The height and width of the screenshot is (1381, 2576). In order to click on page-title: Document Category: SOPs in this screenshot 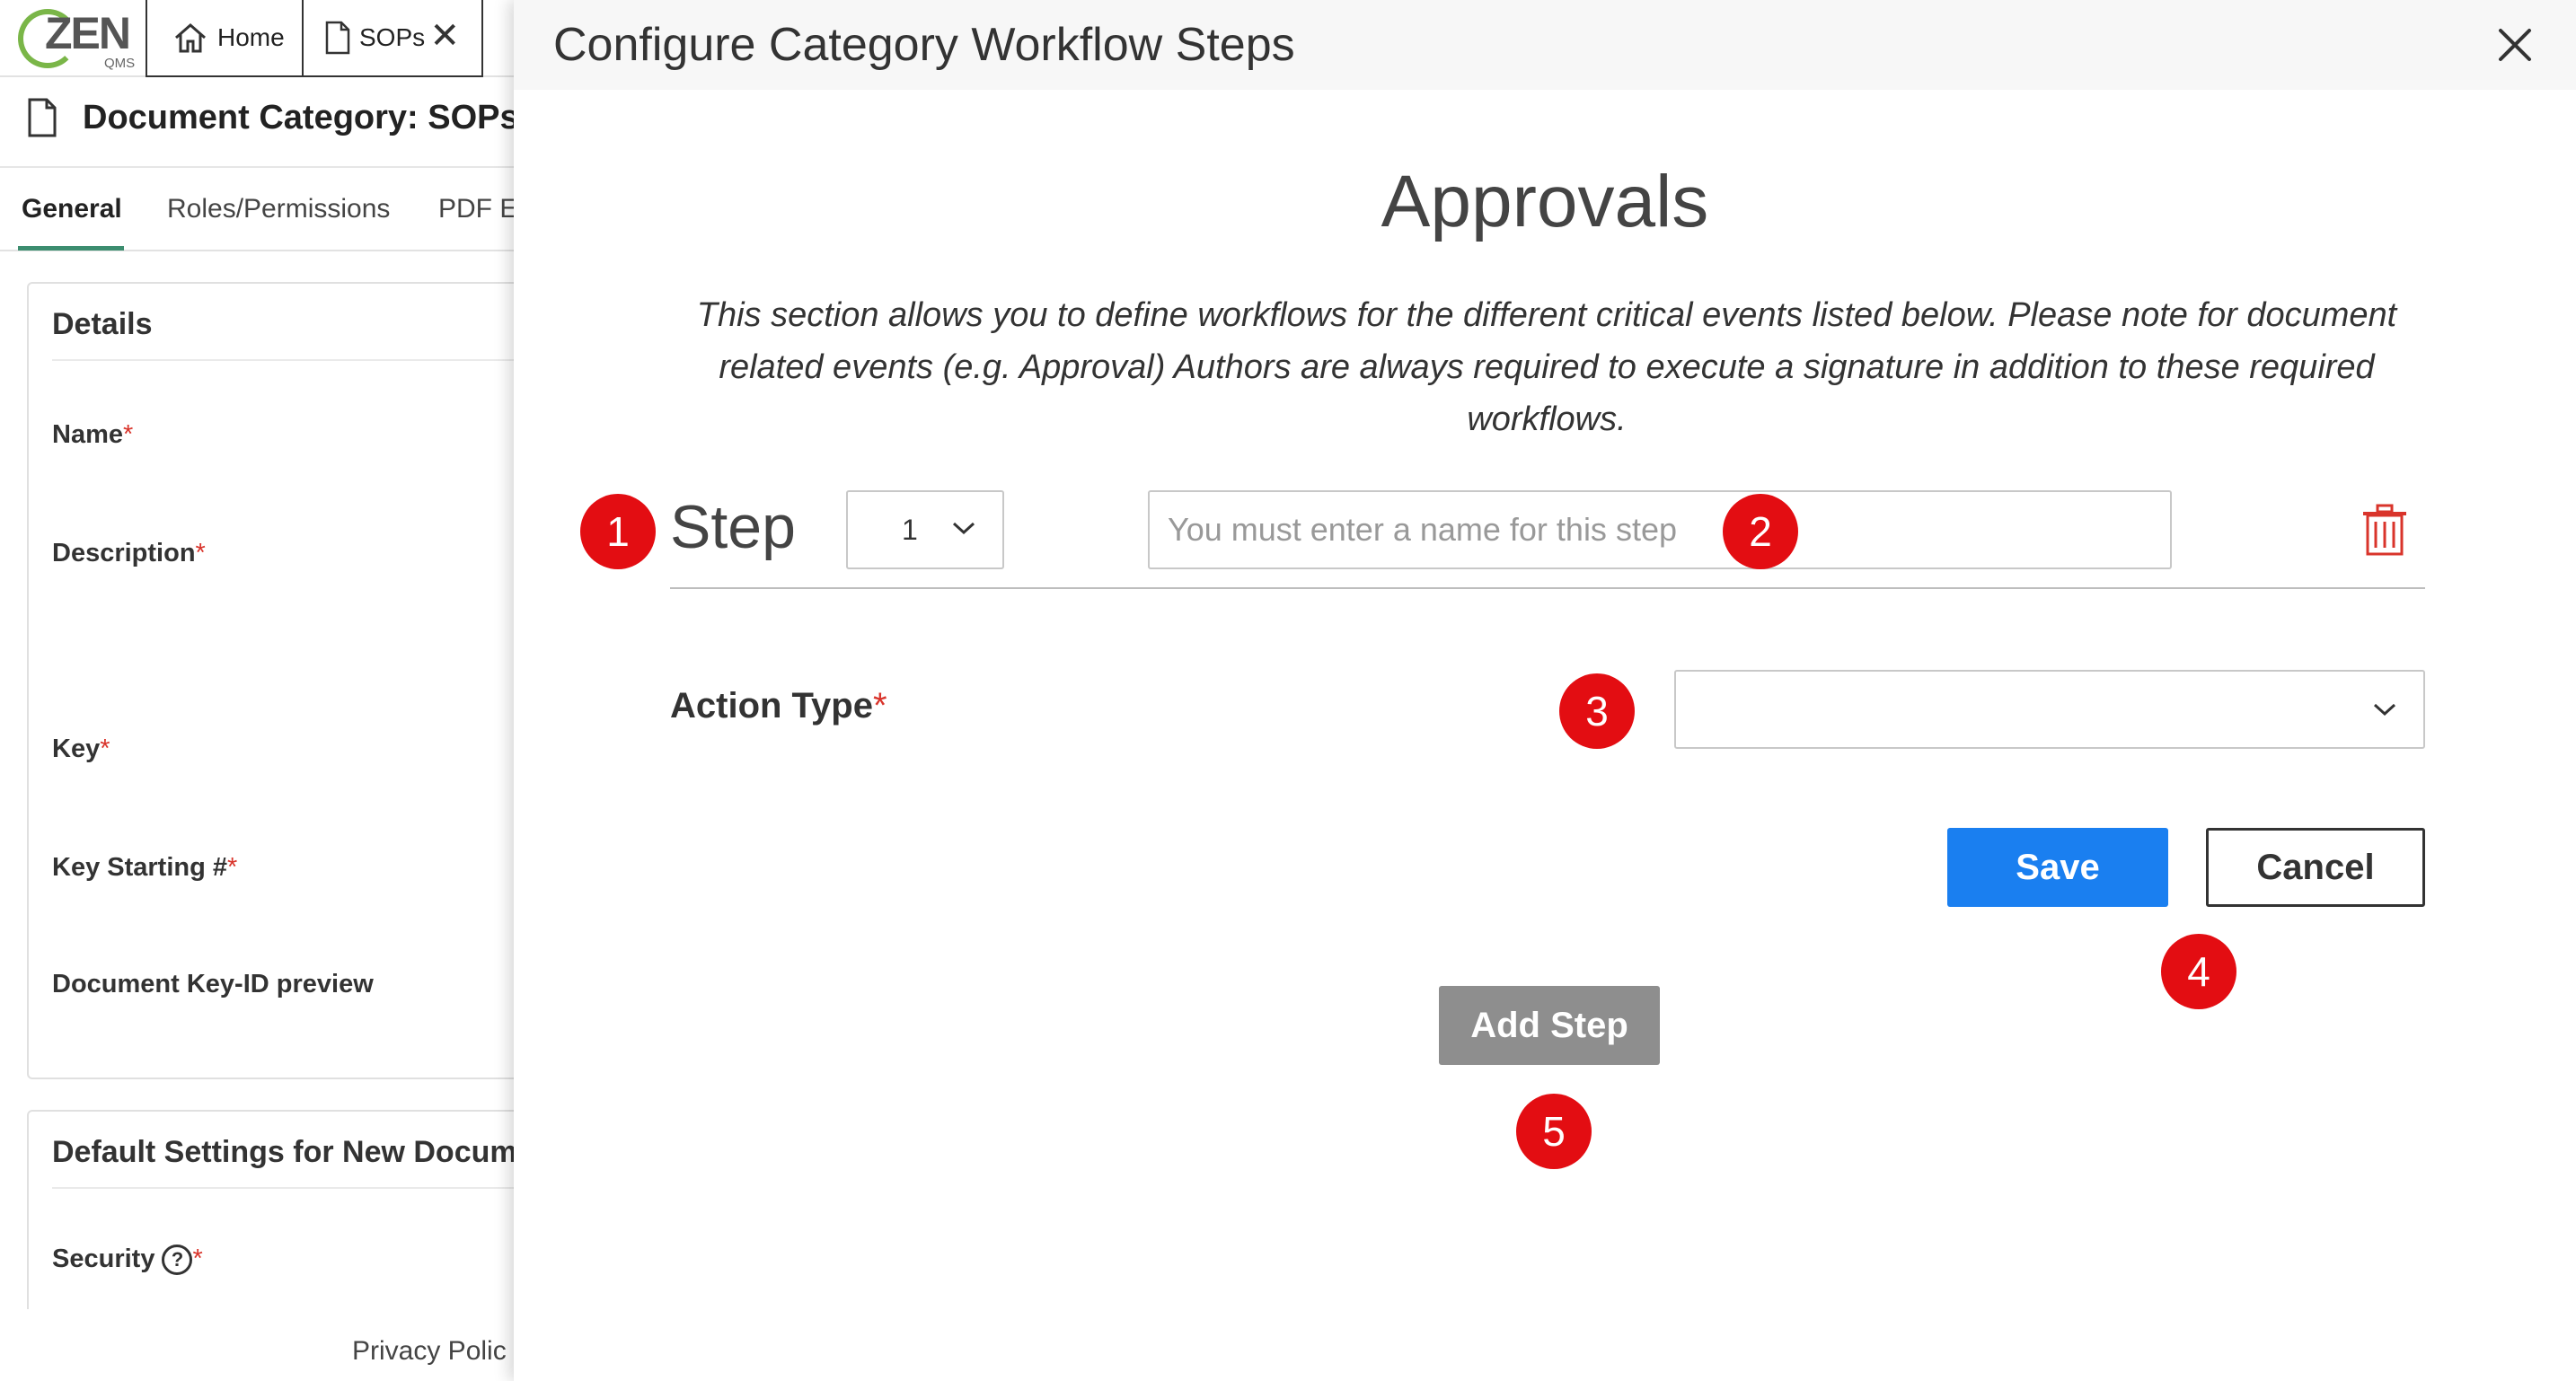, I will do `click(298, 117)`.